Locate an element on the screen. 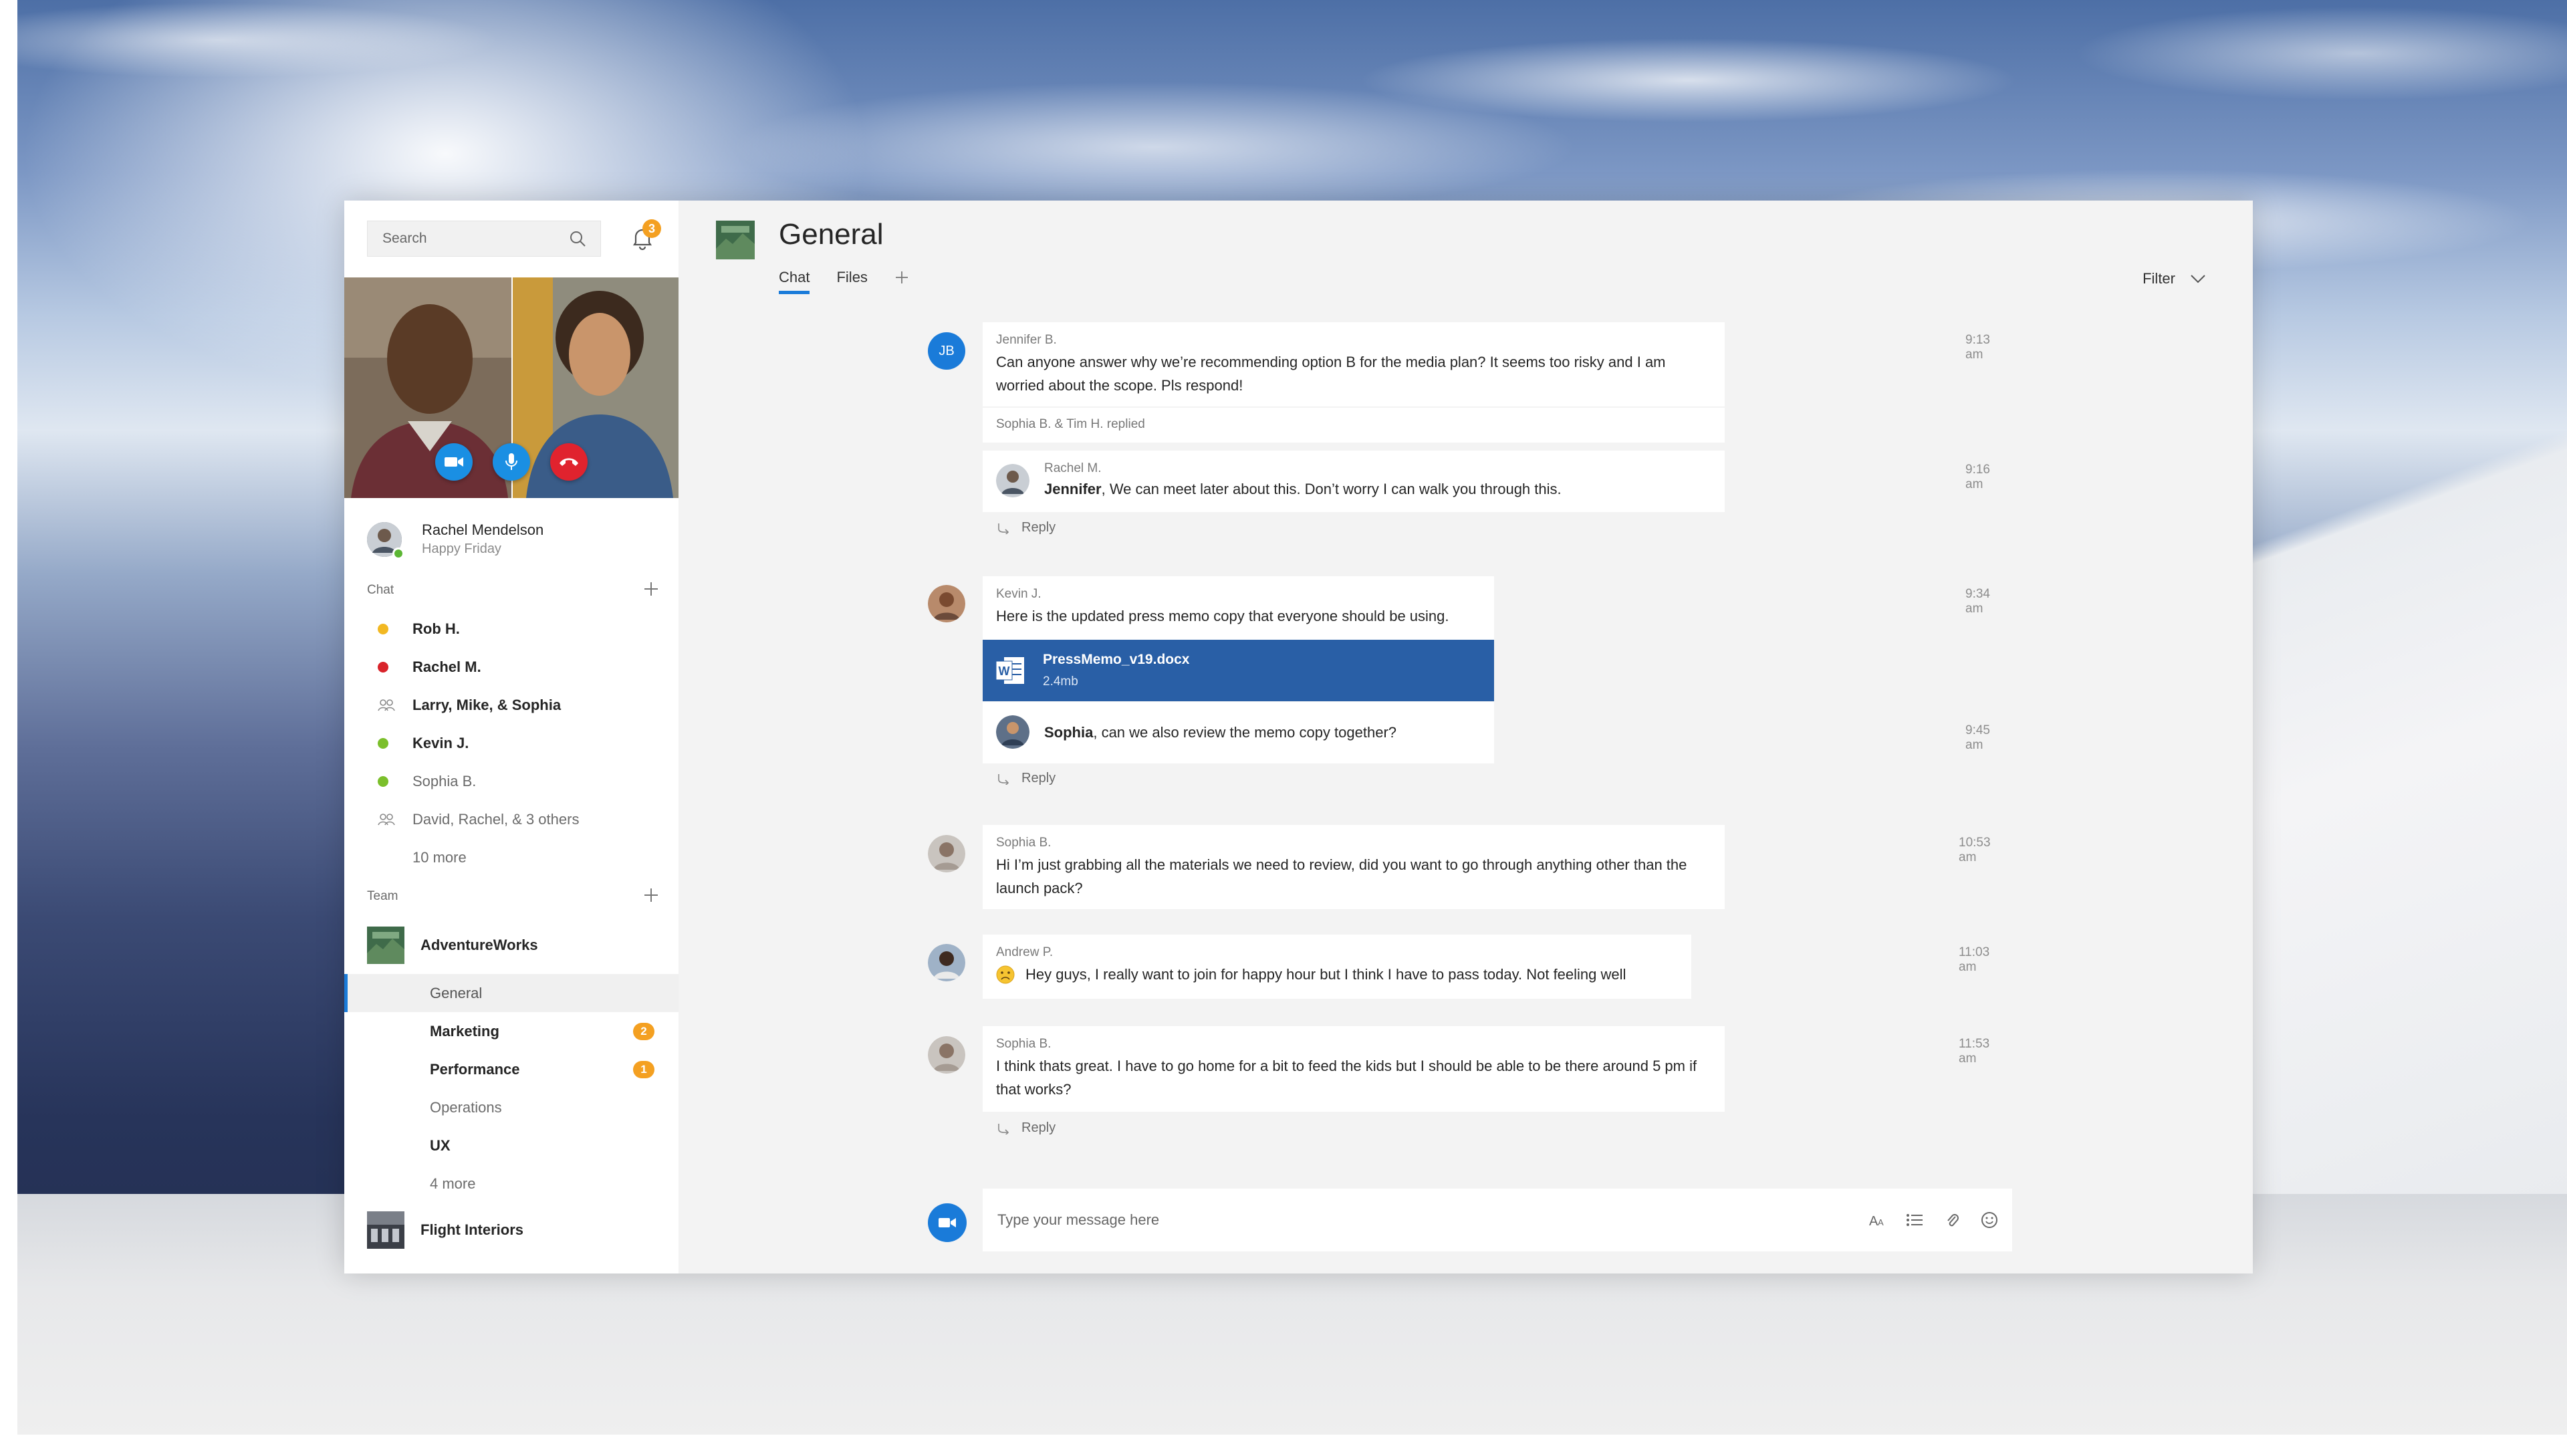 This screenshot has height=1456, width=2567. presence-away-icon is located at coordinates (383, 628).